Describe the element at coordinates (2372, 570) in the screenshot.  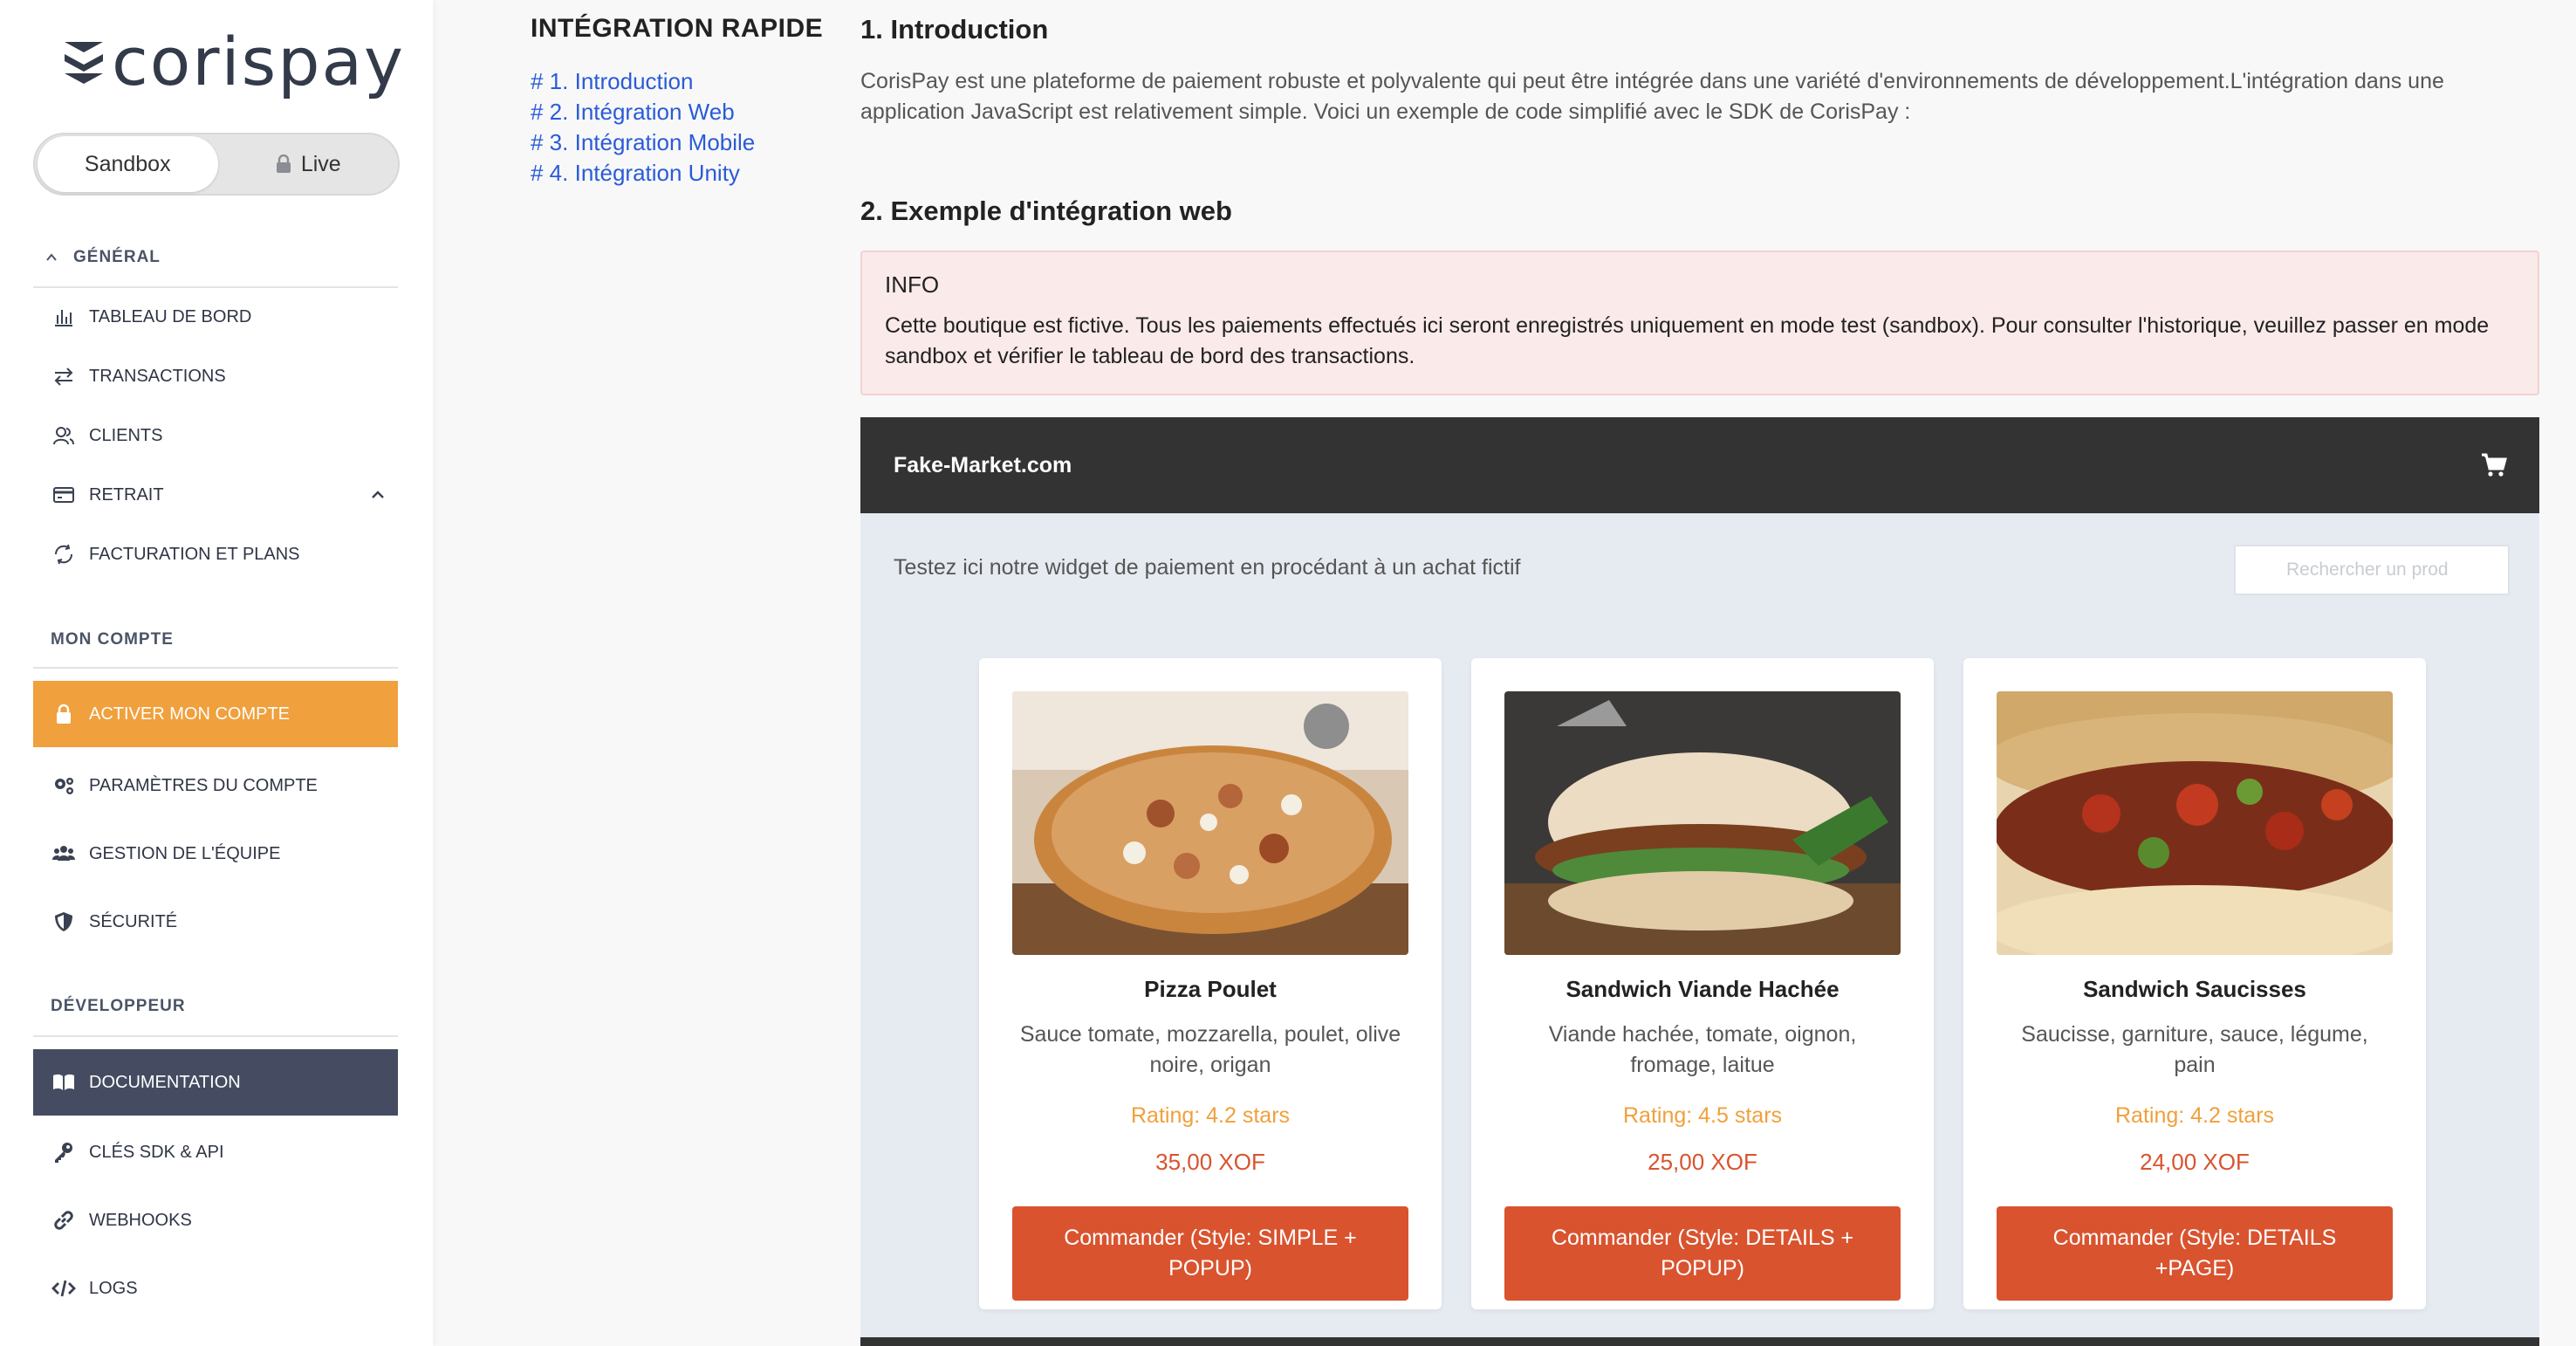
I see `product-search-input` at that location.